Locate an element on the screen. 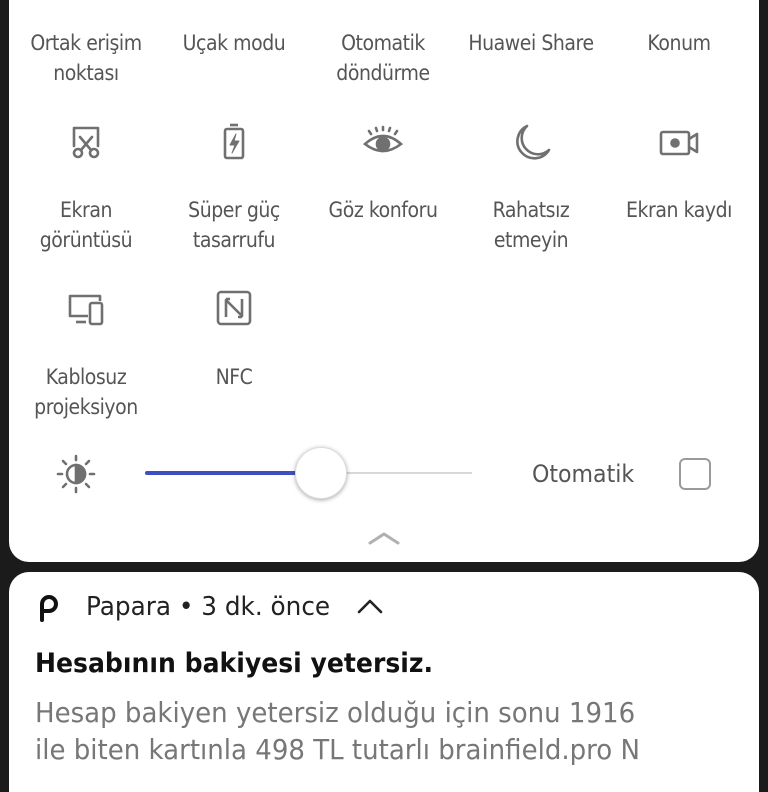 The width and height of the screenshot is (768, 792). tile-location: Konum is located at coordinates (679, 45).